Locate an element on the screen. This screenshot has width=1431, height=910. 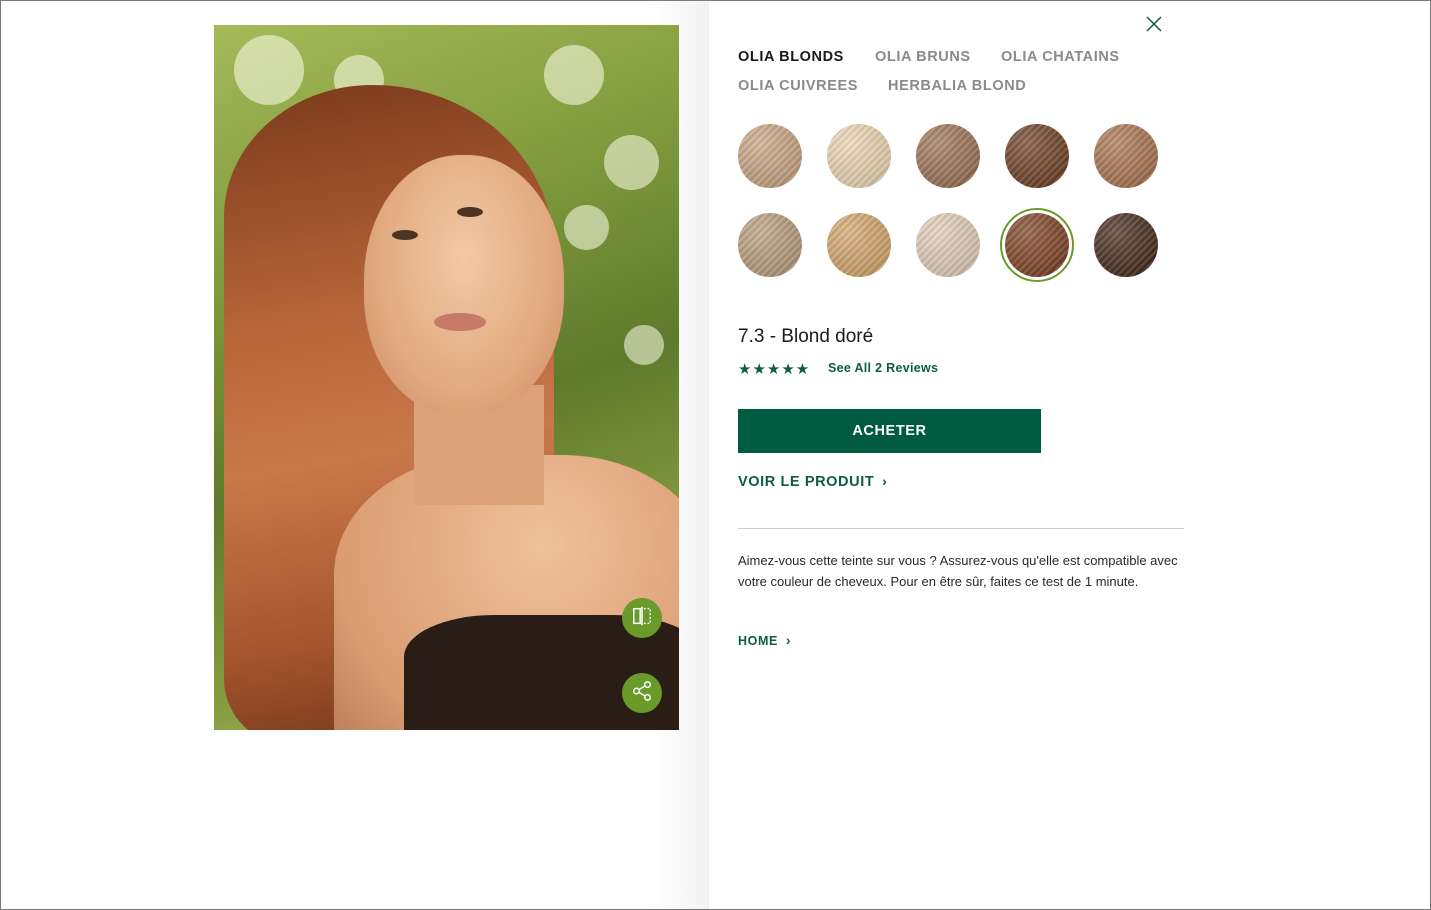
view-product-label: VOIR LE PRODUIT is located at coordinates (806, 482).